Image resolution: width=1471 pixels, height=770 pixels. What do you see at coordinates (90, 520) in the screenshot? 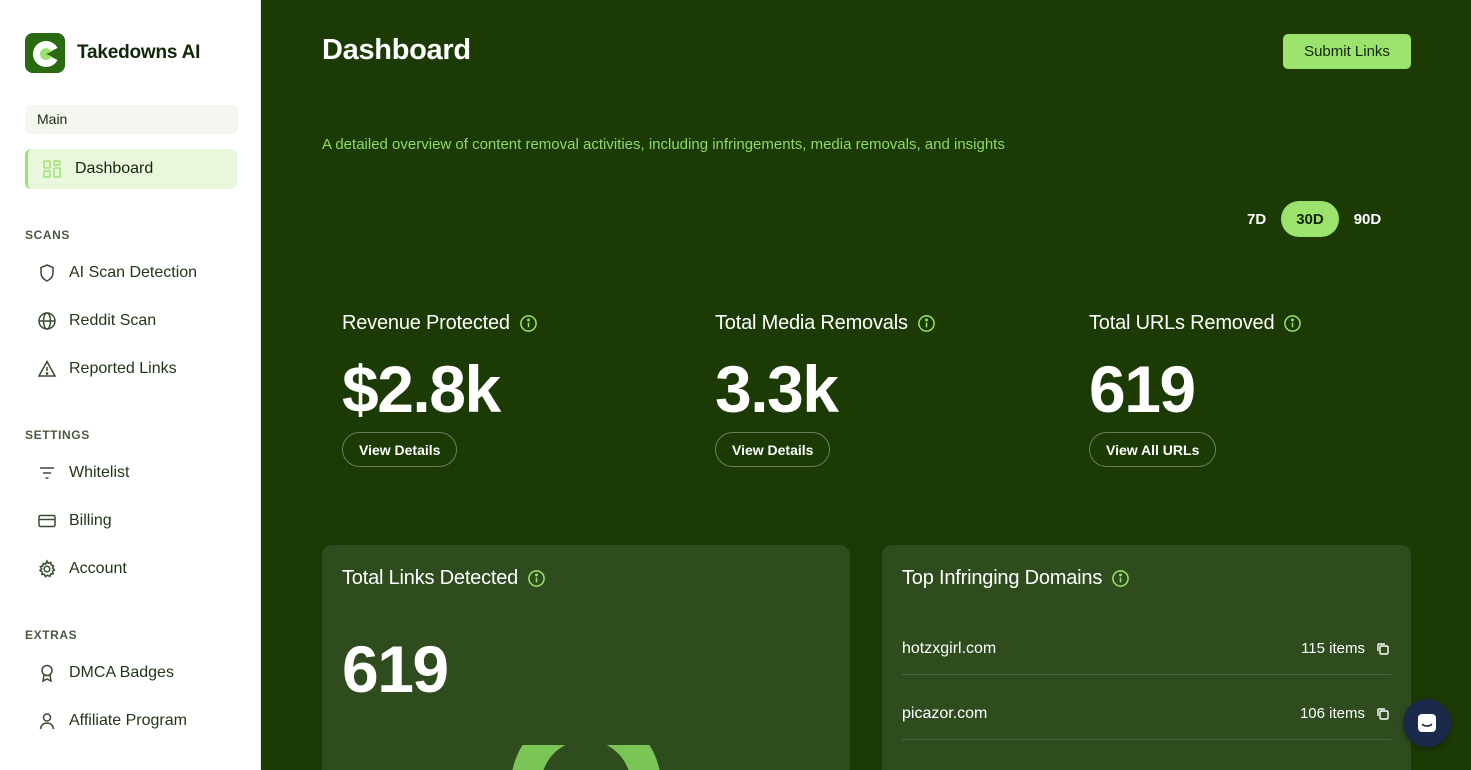
I see `sidebar-item-label: Billing` at bounding box center [90, 520].